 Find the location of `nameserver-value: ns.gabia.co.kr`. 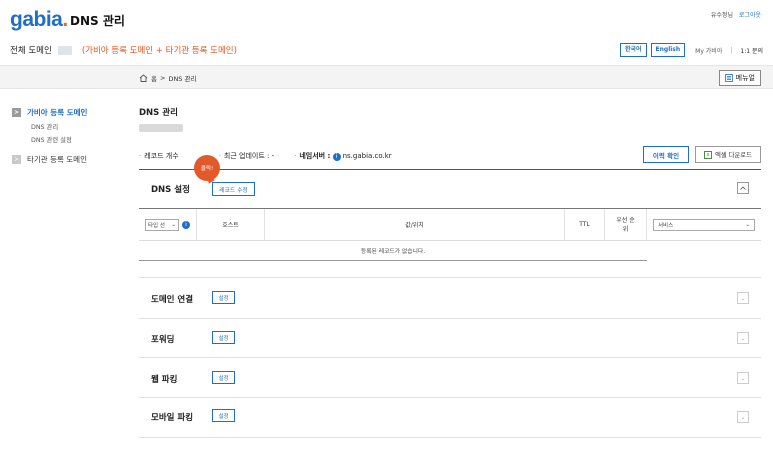

nameserver-value: ns.gabia.co.kr is located at coordinates (367, 156).